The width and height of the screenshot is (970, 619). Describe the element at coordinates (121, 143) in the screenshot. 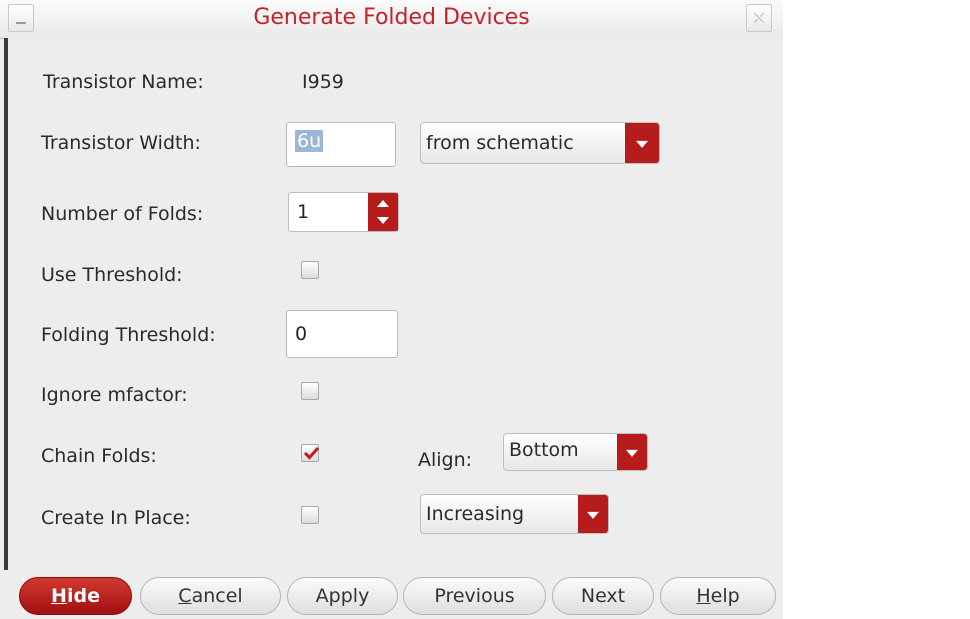

I see `transistor-width-label: Transistor Width:` at that location.